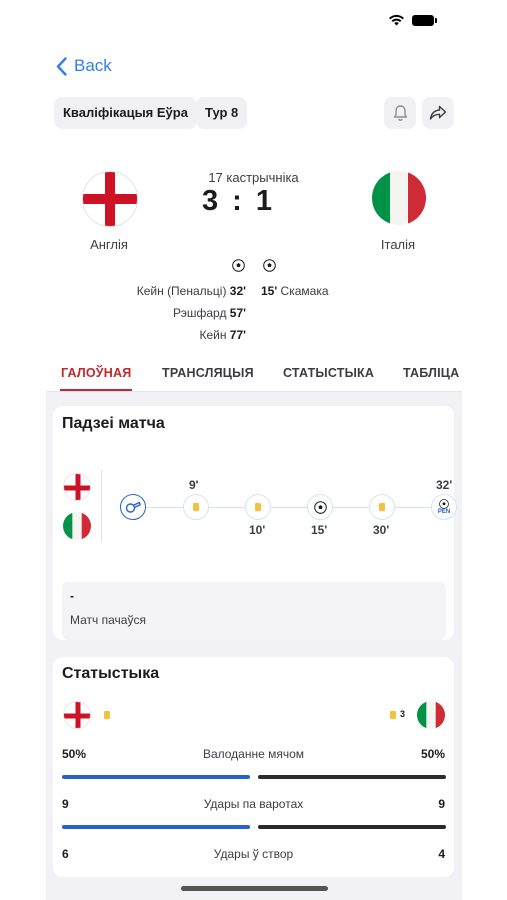  What do you see at coordinates (101, 506) in the screenshot?
I see `timeline-divider` at bounding box center [101, 506].